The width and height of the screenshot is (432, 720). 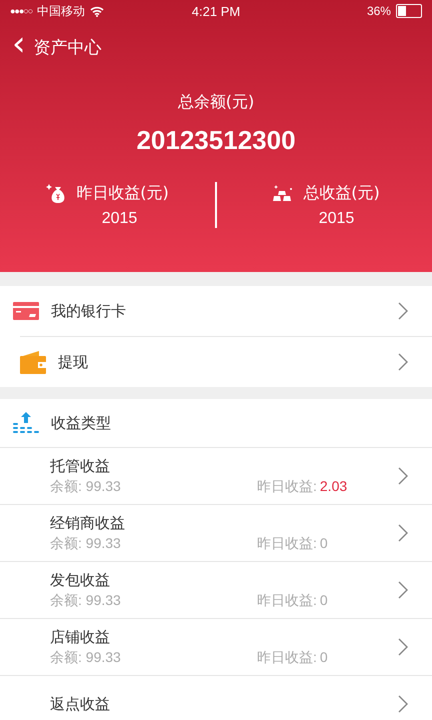 What do you see at coordinates (216, 647) in the screenshot?
I see `income-item: 店铺收益 余额: 99.33 昨日收益: 0` at bounding box center [216, 647].